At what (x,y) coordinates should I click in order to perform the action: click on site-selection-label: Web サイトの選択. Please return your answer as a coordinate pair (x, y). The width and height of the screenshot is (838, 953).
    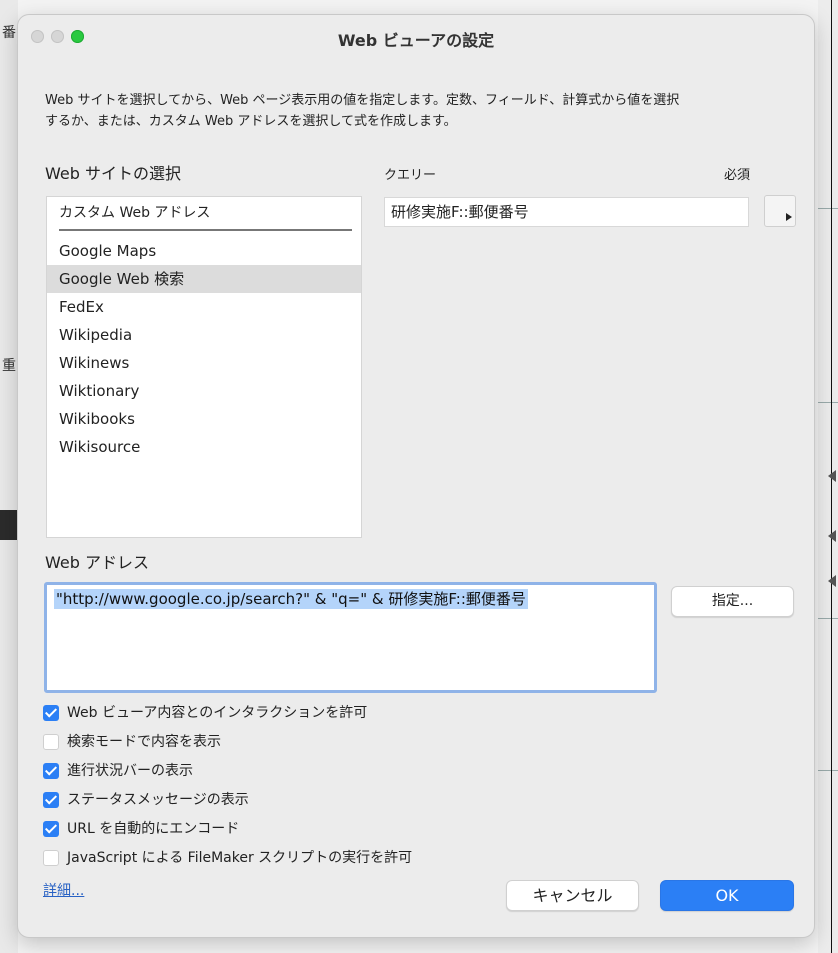
    Looking at the image, I should click on (113, 173).